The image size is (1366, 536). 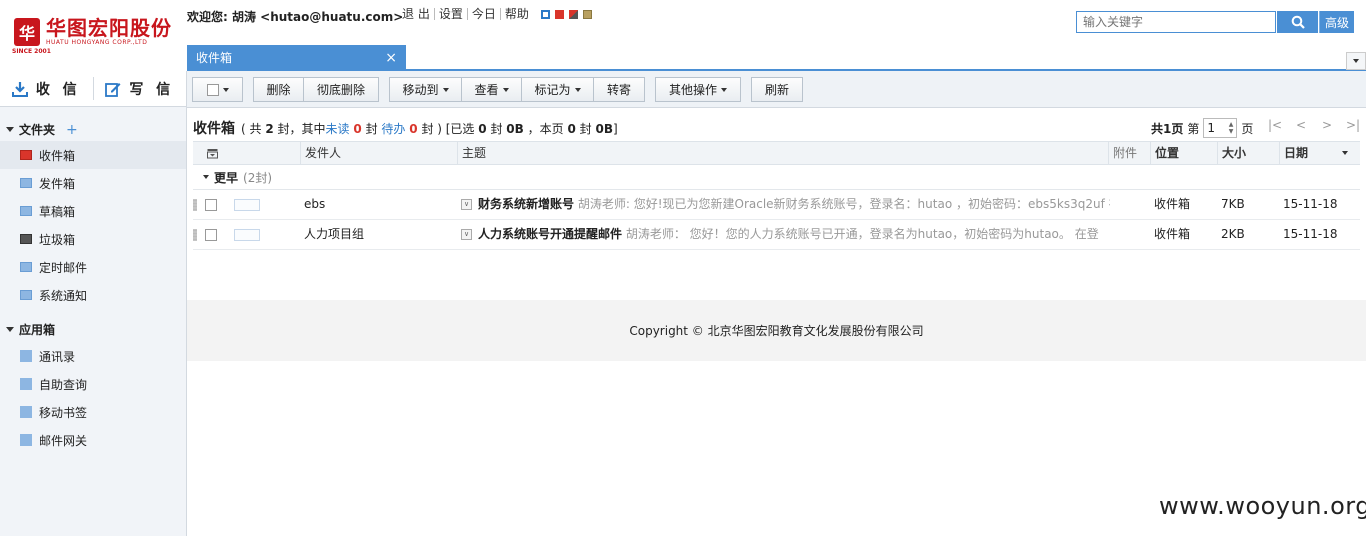 What do you see at coordinates (559, 14) in the screenshot?
I see `skin-red` at bounding box center [559, 14].